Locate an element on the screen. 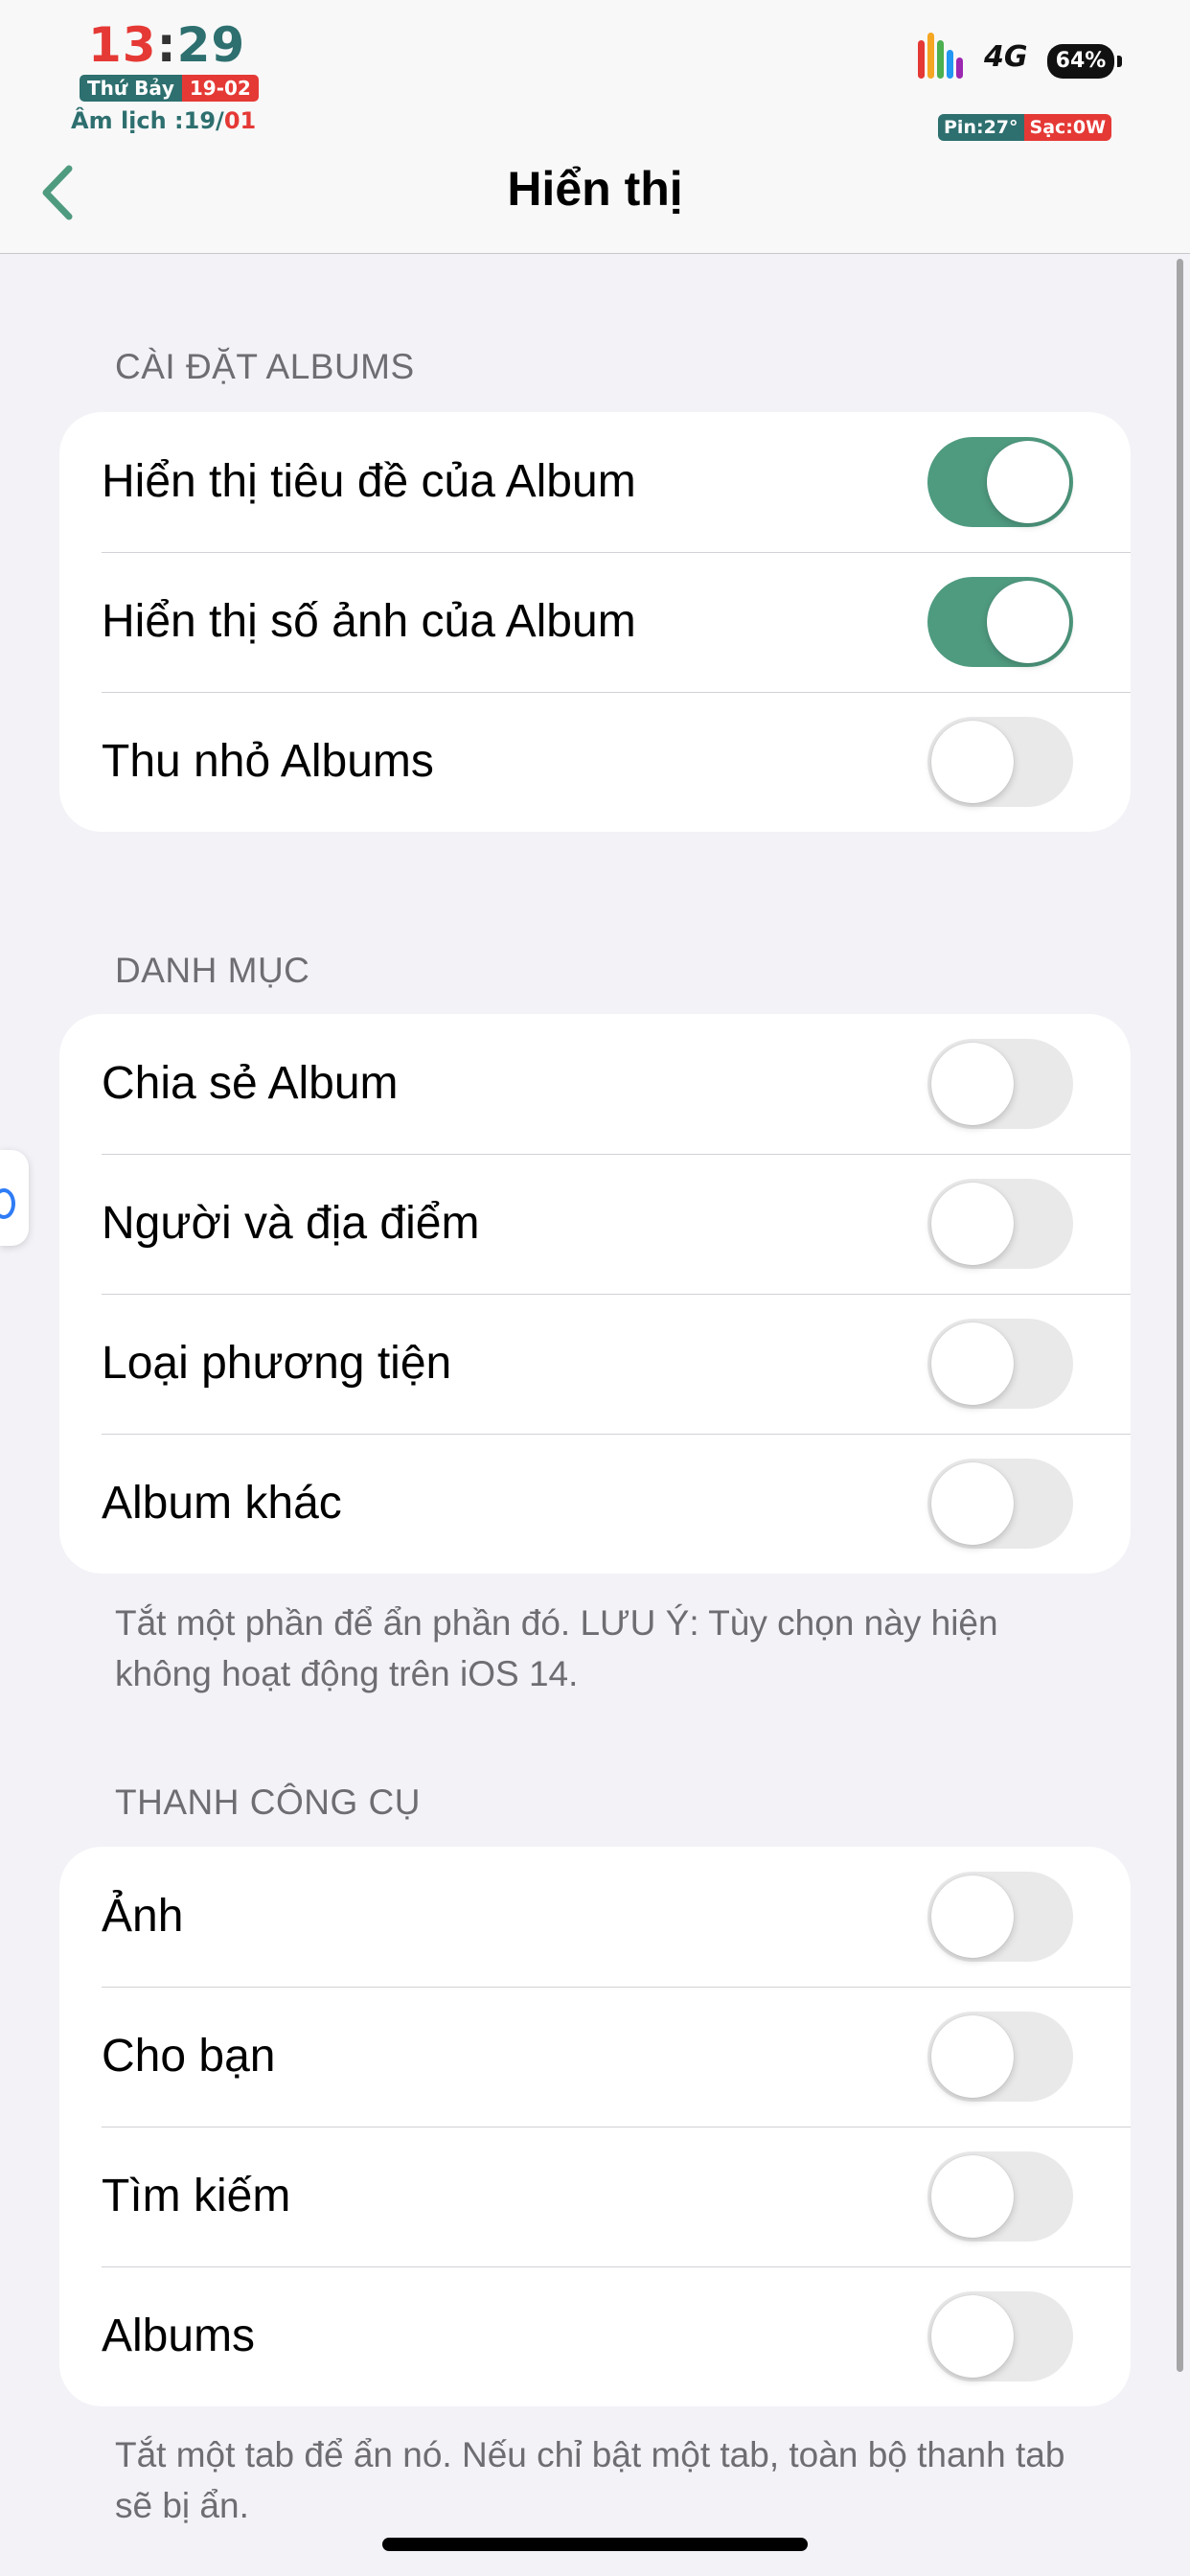 This screenshot has height=2576, width=1190. battery-info-badge: Pin:27° Sạc:0W is located at coordinates (1025, 127).